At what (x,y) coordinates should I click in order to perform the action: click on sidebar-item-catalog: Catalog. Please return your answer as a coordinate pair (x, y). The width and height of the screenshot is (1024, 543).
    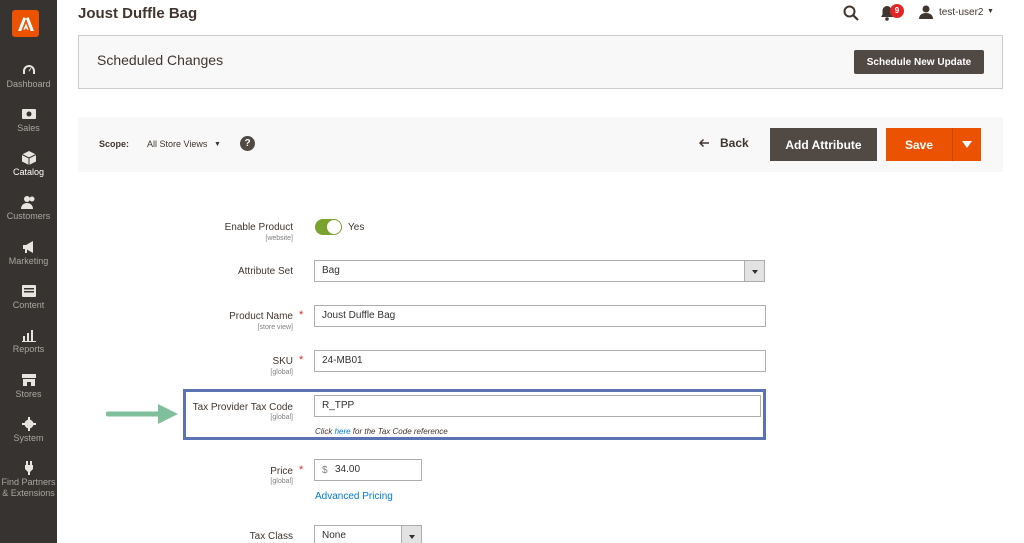
    Looking at the image, I should click on (28, 164).